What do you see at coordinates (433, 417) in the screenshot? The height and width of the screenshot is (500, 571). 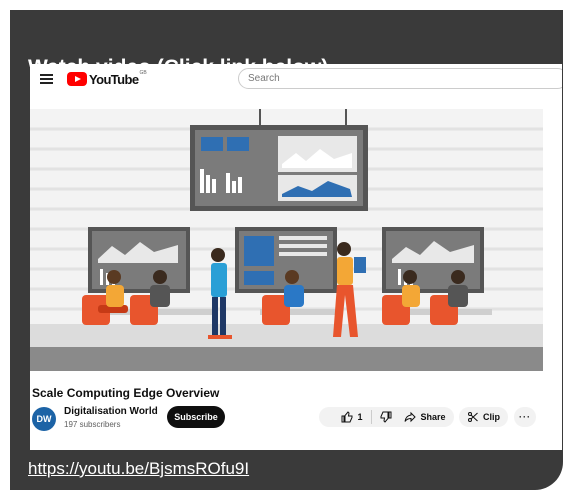 I see `share-label: Share` at bounding box center [433, 417].